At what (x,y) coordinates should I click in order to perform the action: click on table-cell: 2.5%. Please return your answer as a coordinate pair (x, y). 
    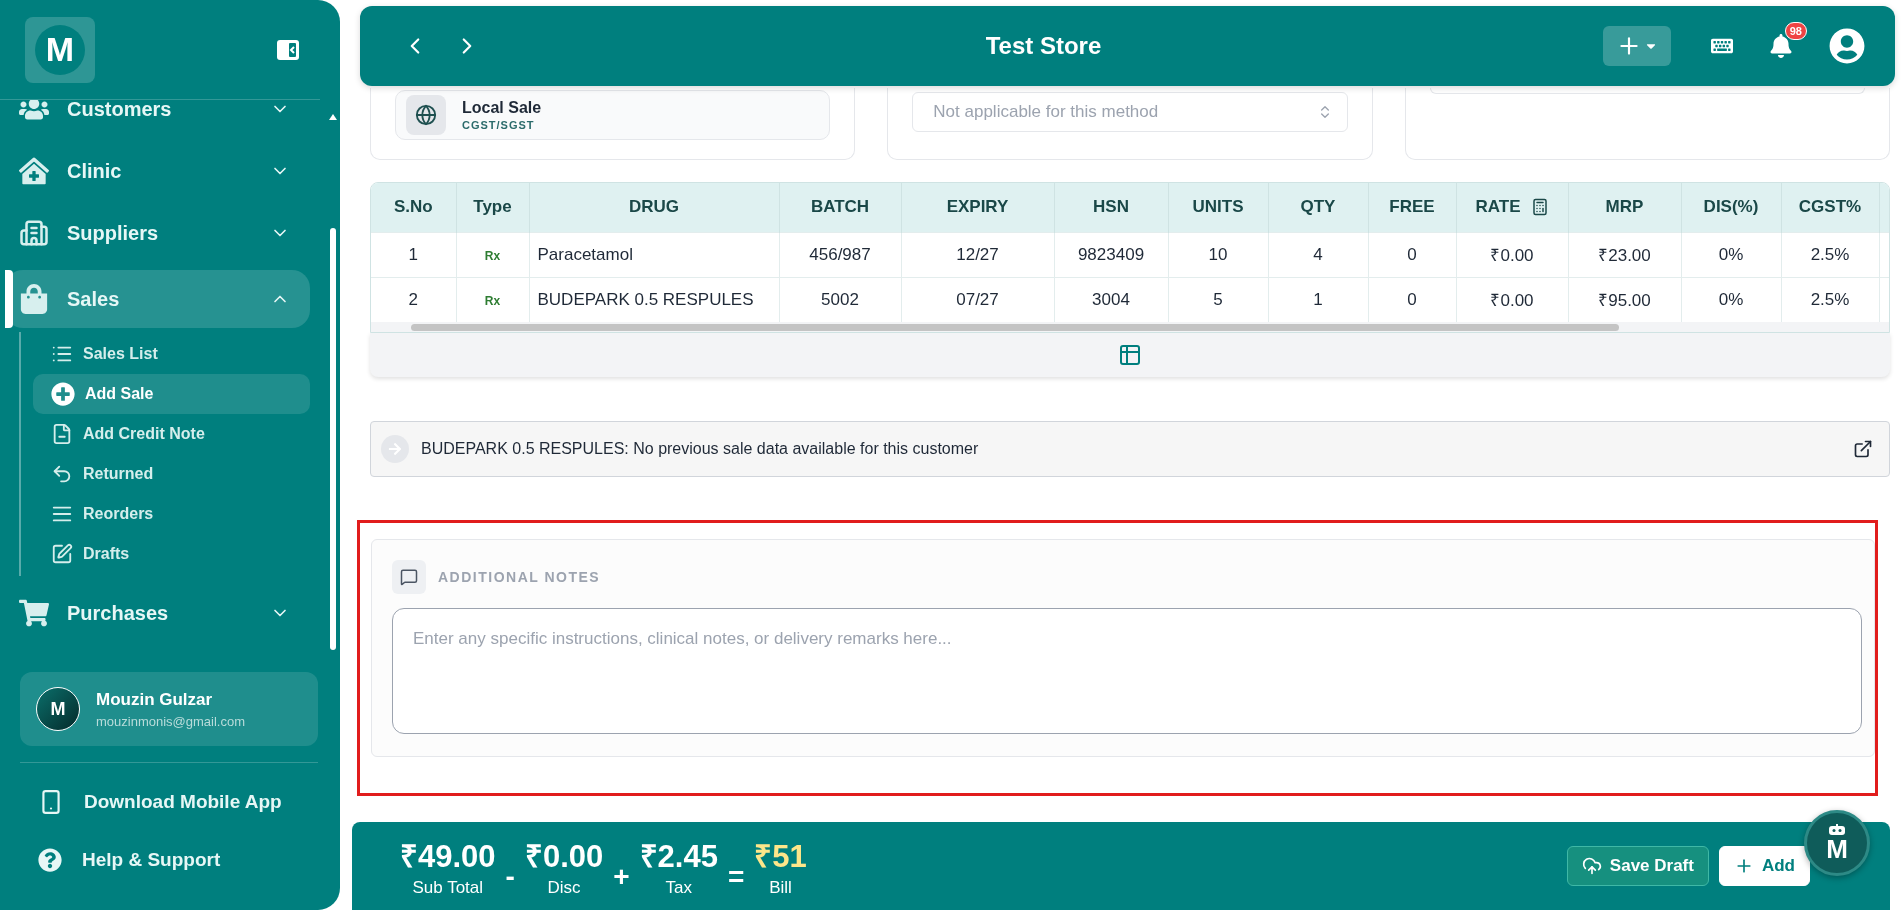
    Looking at the image, I should click on (1830, 254).